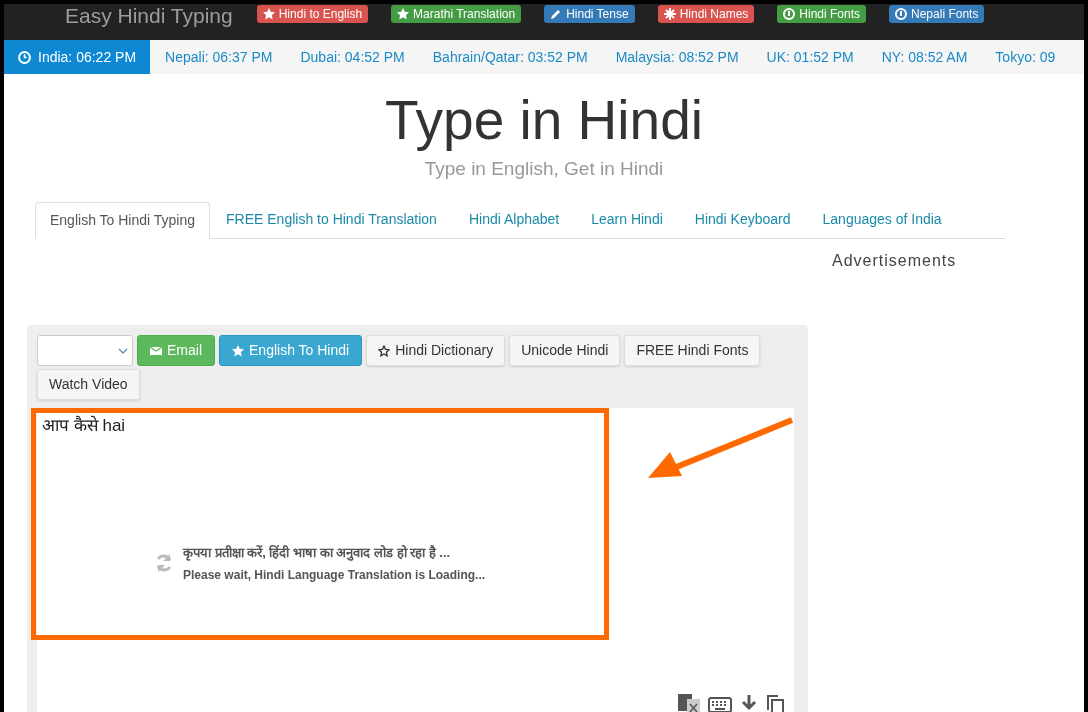  What do you see at coordinates (88, 384) in the screenshot?
I see `toolbar-button: Watch Video` at bounding box center [88, 384].